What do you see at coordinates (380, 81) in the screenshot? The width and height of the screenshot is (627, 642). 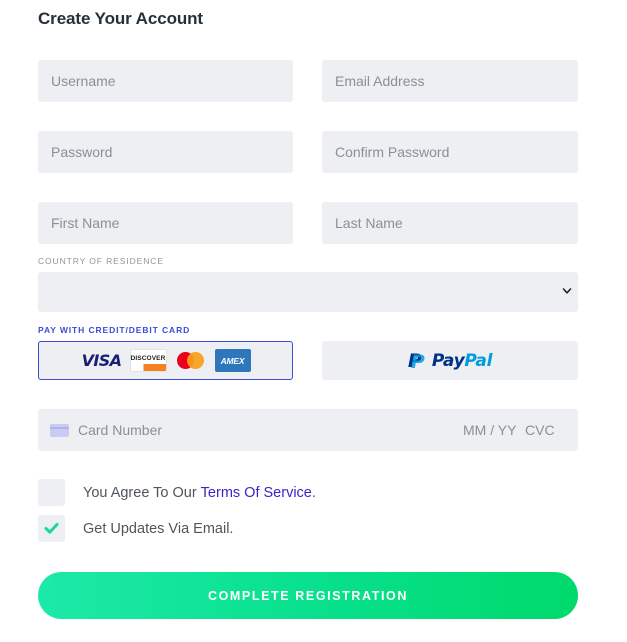 I see `email-placeholder: Email Address` at bounding box center [380, 81].